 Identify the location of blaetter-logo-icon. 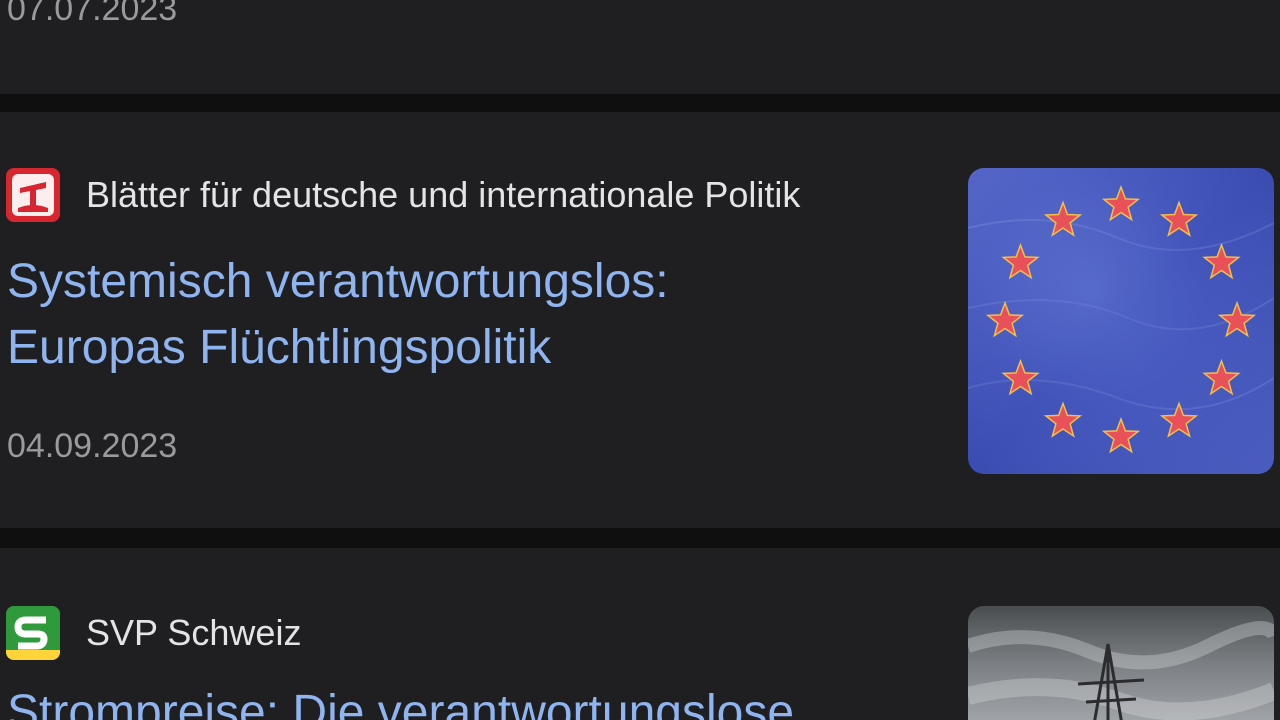
(33, 195).